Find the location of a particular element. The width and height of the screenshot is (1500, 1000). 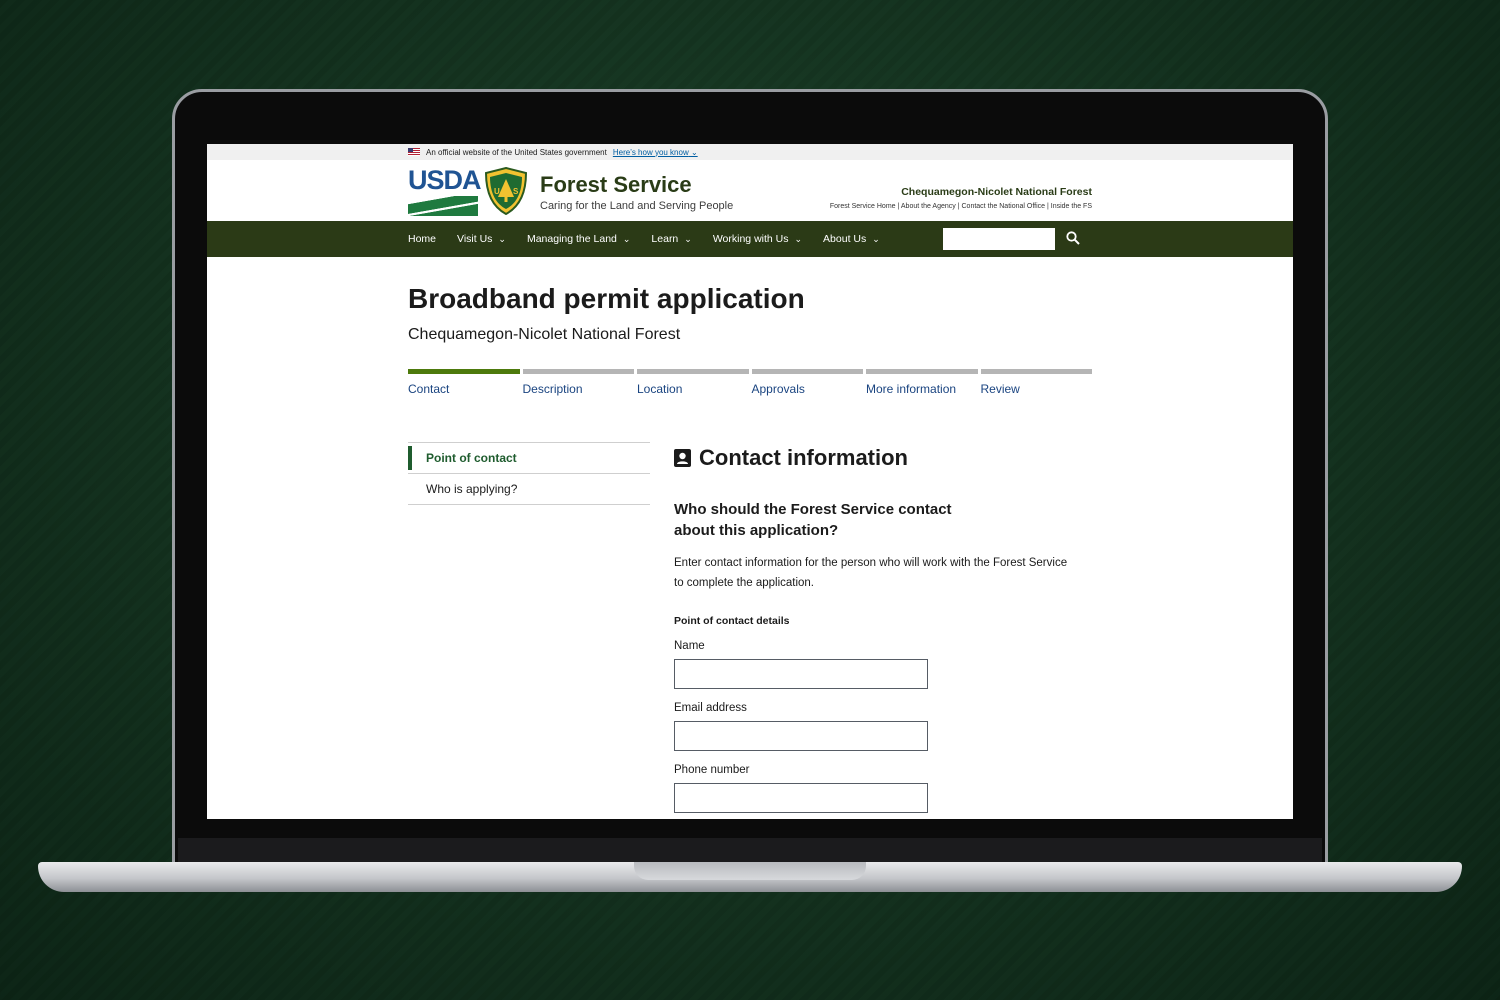

phone-label: Phone number is located at coordinates (712, 770).